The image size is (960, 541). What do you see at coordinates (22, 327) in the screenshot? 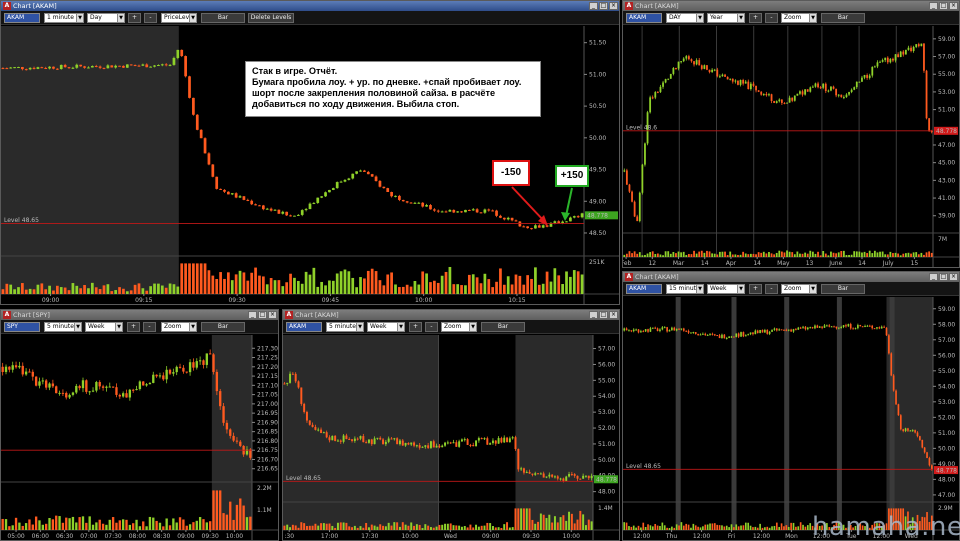
I see `symbol-input: SPY` at bounding box center [22, 327].